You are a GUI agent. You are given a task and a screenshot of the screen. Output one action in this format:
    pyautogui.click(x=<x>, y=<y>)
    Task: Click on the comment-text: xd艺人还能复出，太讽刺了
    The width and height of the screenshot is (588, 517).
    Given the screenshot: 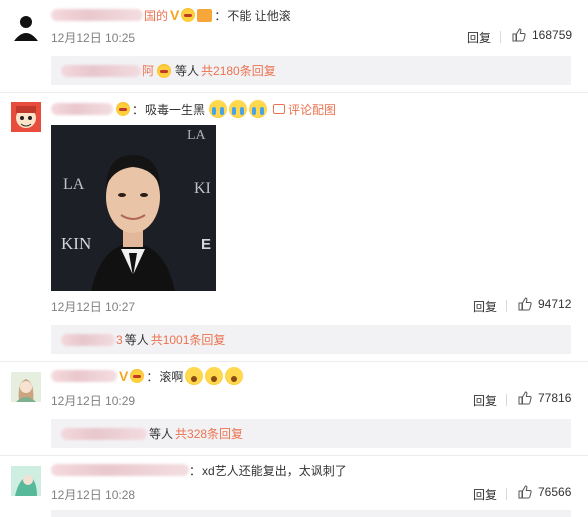 What is the action you would take?
    pyautogui.click(x=274, y=470)
    